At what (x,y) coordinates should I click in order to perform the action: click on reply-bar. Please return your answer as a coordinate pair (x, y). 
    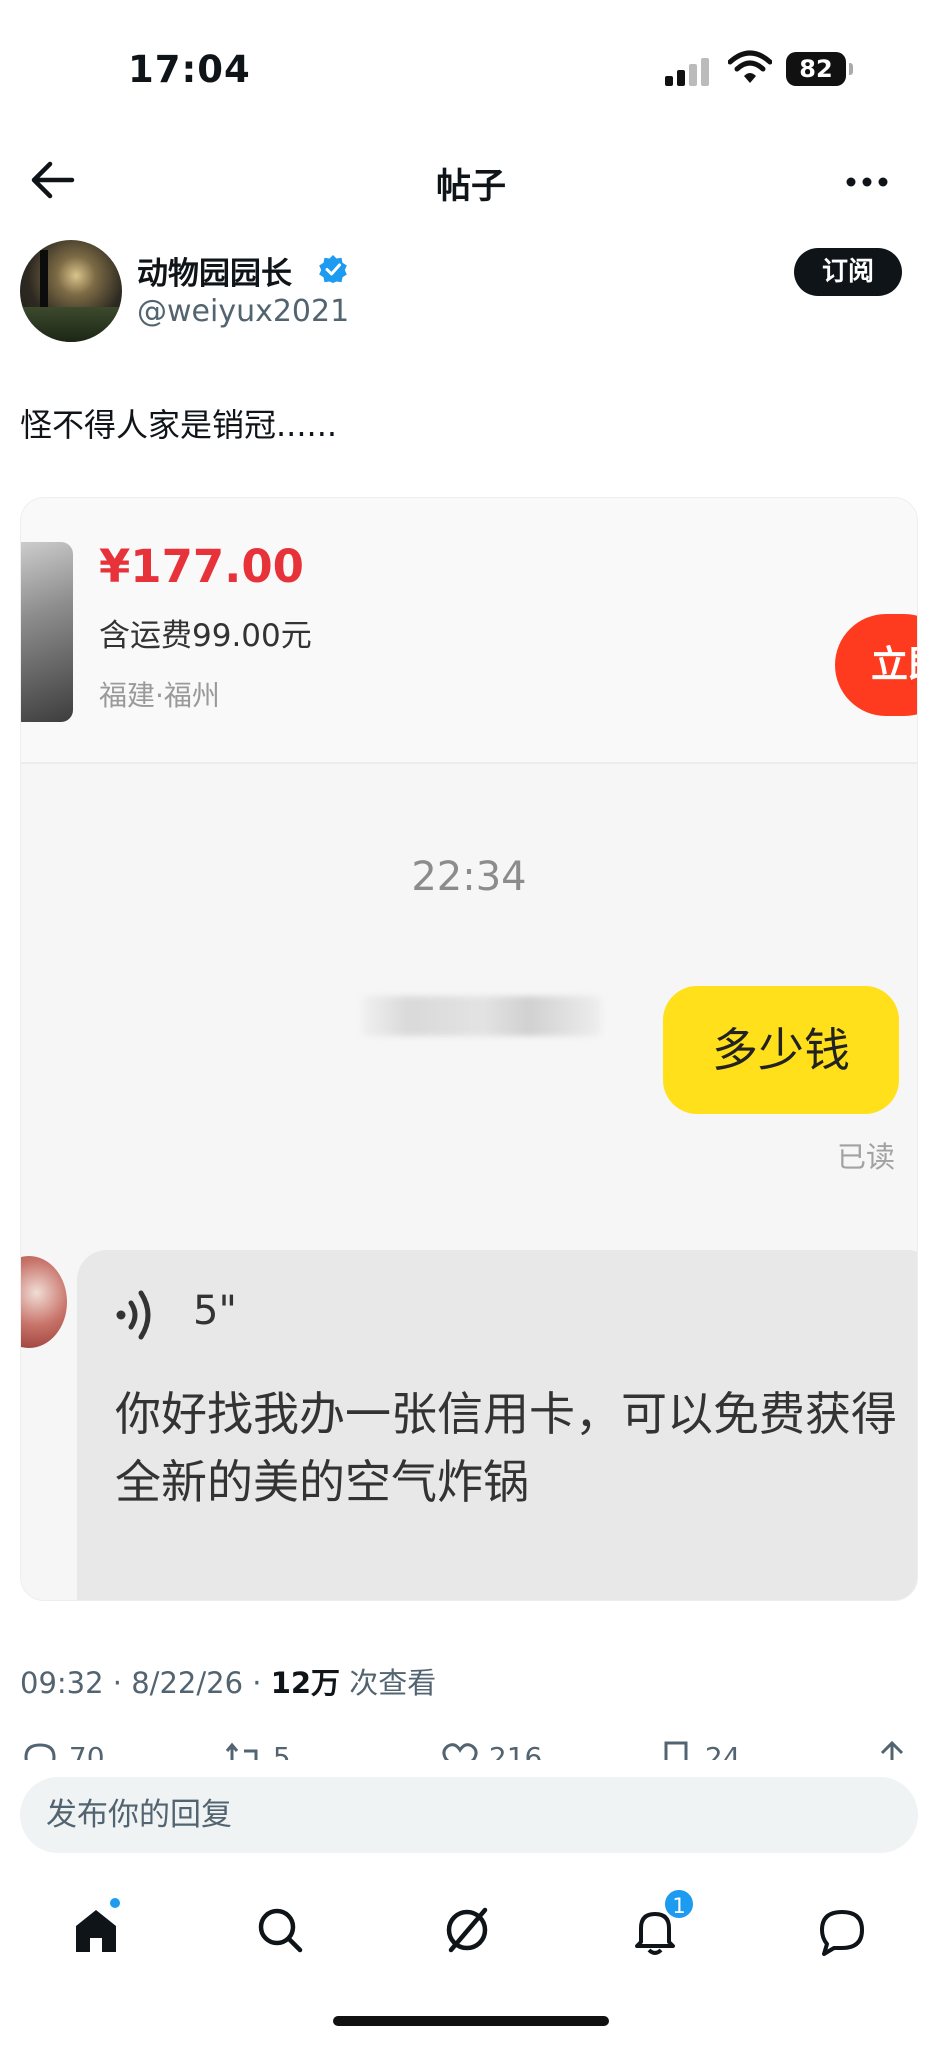
    Looking at the image, I should click on (471, 1810).